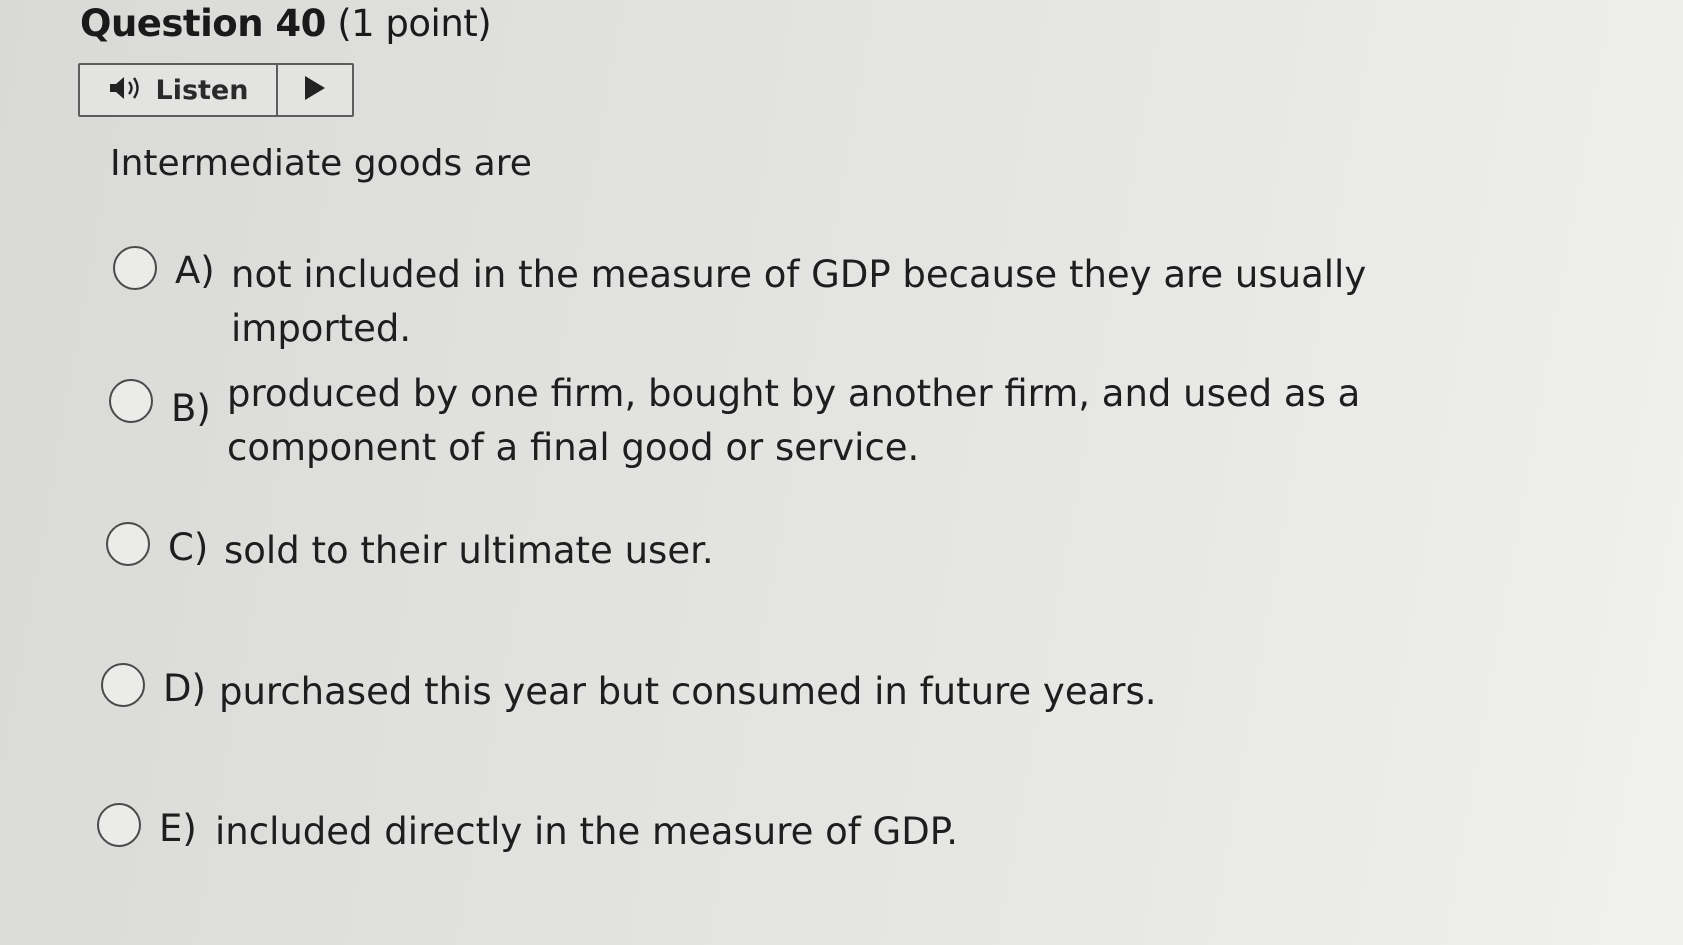 This screenshot has height=945, width=1683. I want to click on option-text: sold to their ultimate user., so click(469, 550).